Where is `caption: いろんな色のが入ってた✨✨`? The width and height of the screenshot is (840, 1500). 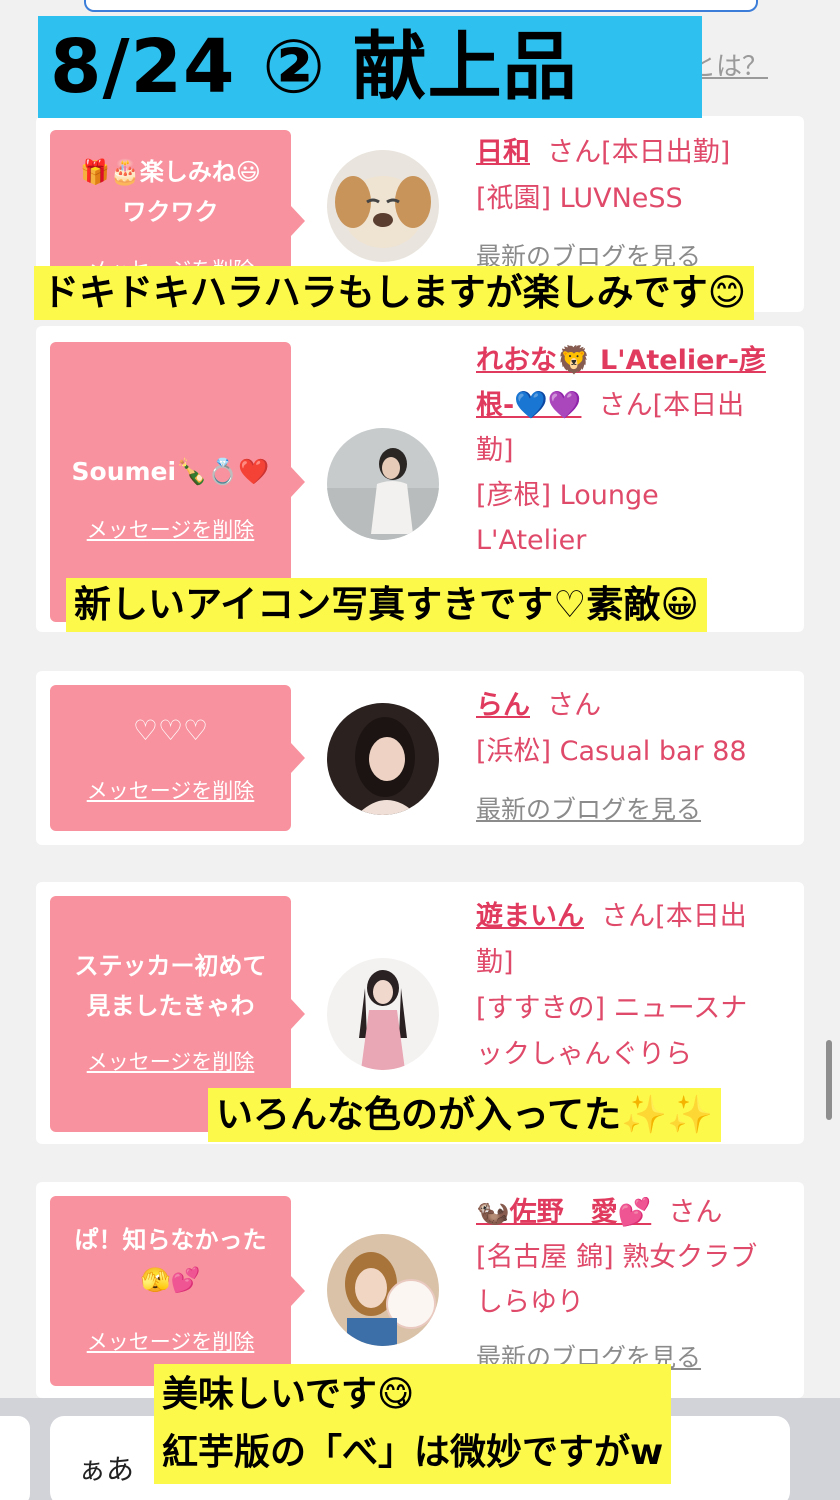 caption: いろんな色のが入ってた✨✨ is located at coordinates (465, 1115).